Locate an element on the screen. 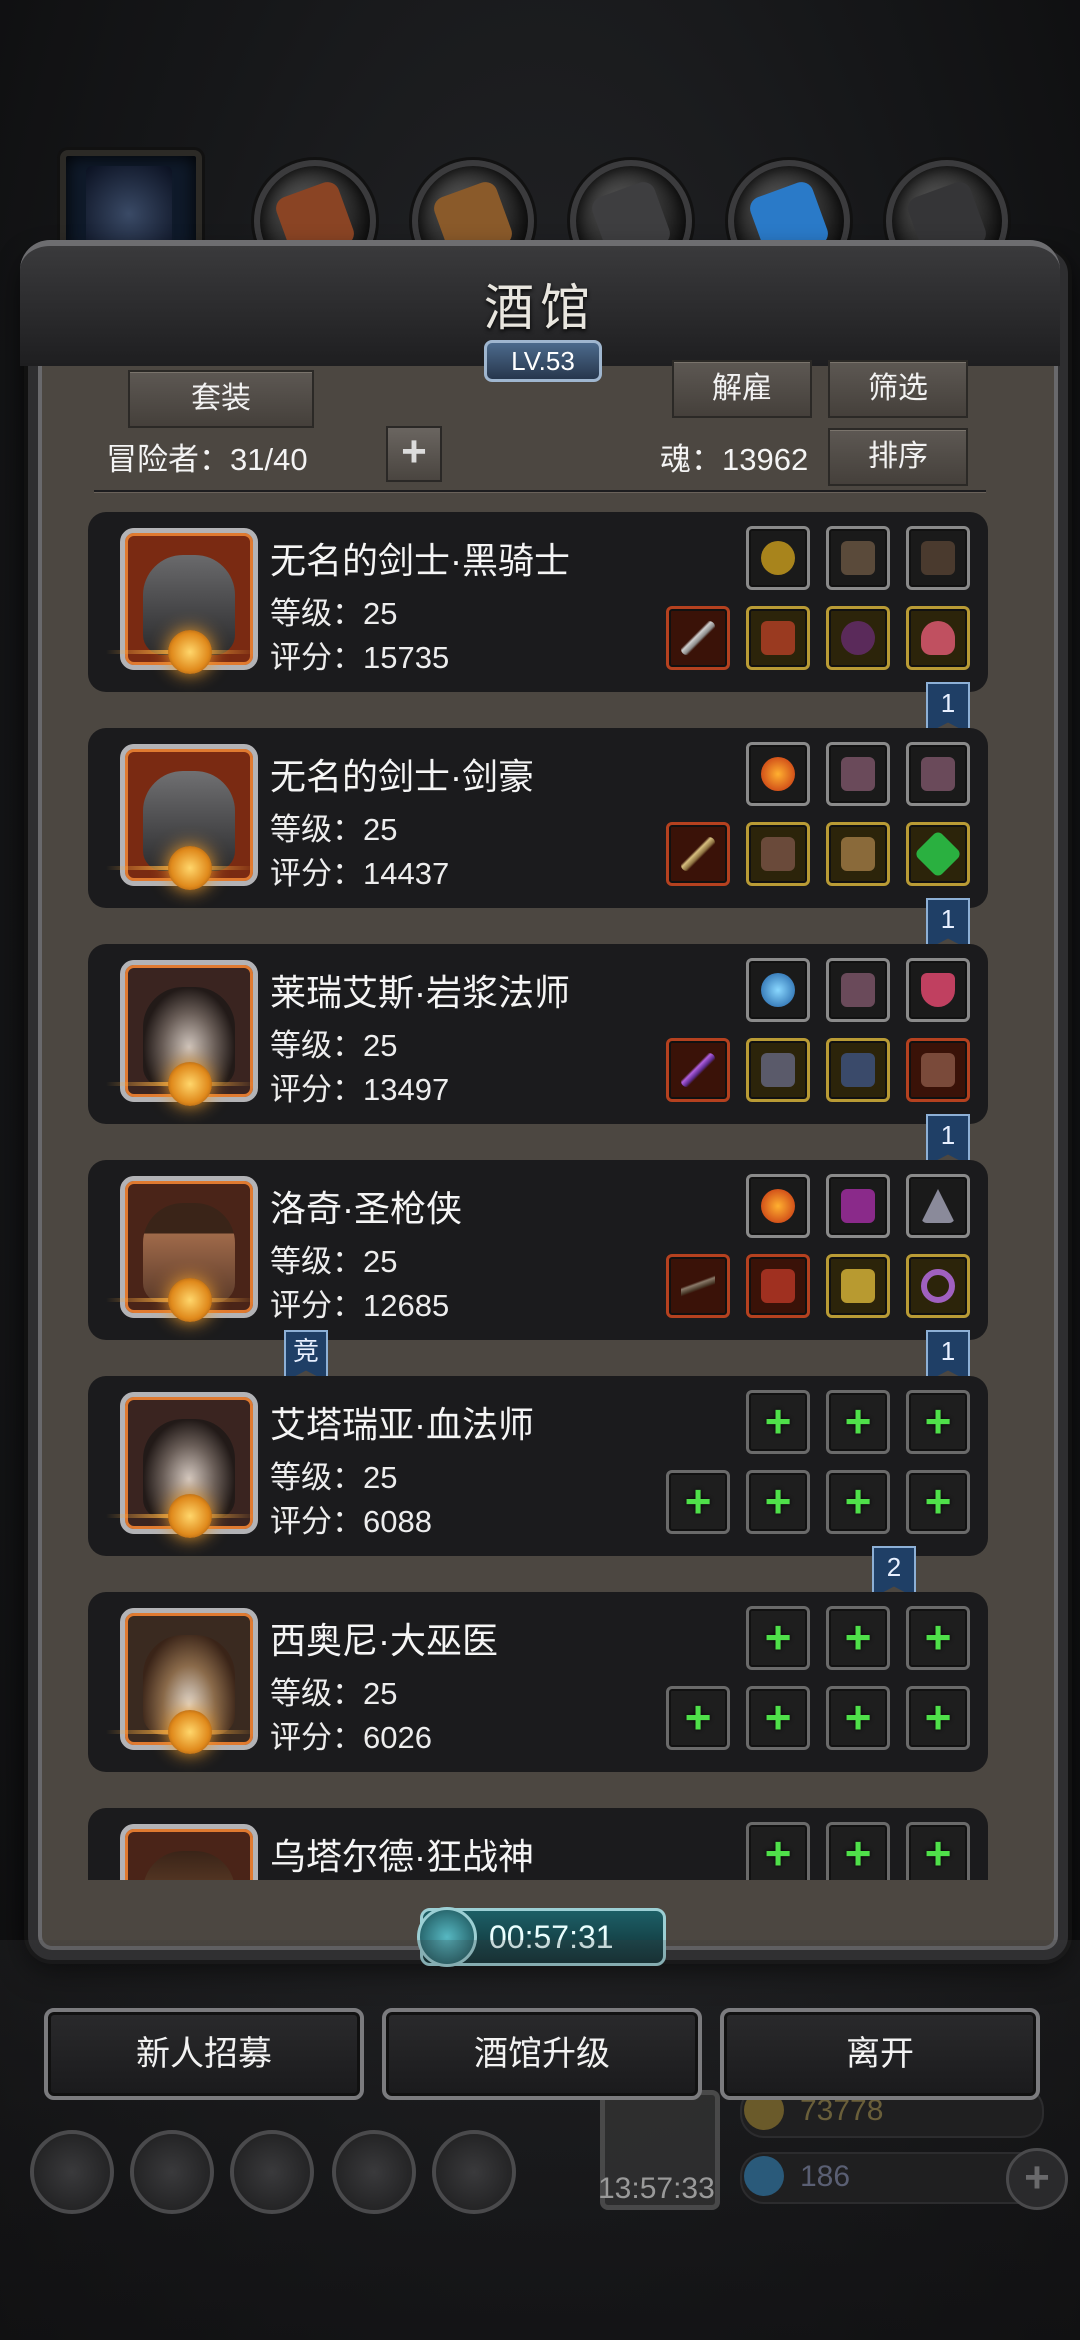 This screenshot has width=1080, height=2340. hero-score: 评分：6088 is located at coordinates (351, 1521).